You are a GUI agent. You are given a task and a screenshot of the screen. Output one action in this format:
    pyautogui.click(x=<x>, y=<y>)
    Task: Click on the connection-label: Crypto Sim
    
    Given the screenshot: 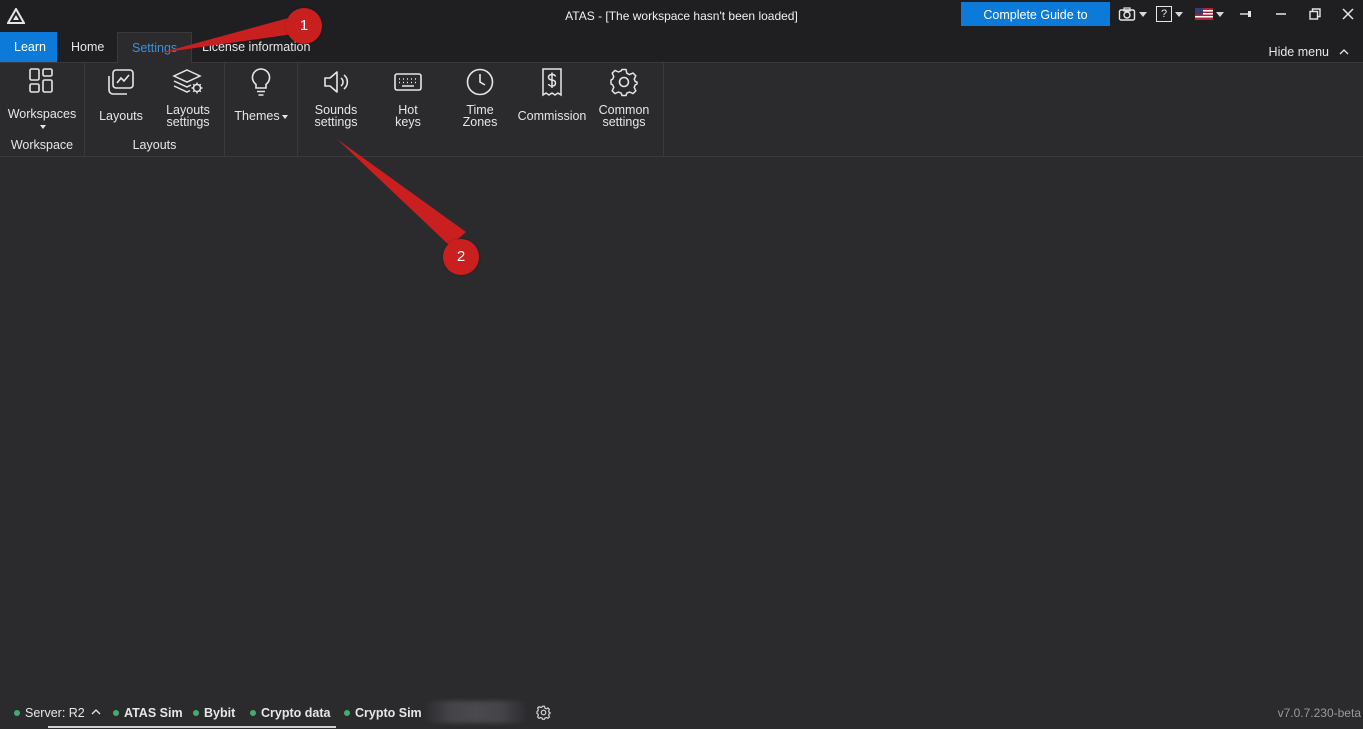 What is the action you would take?
    pyautogui.click(x=388, y=713)
    